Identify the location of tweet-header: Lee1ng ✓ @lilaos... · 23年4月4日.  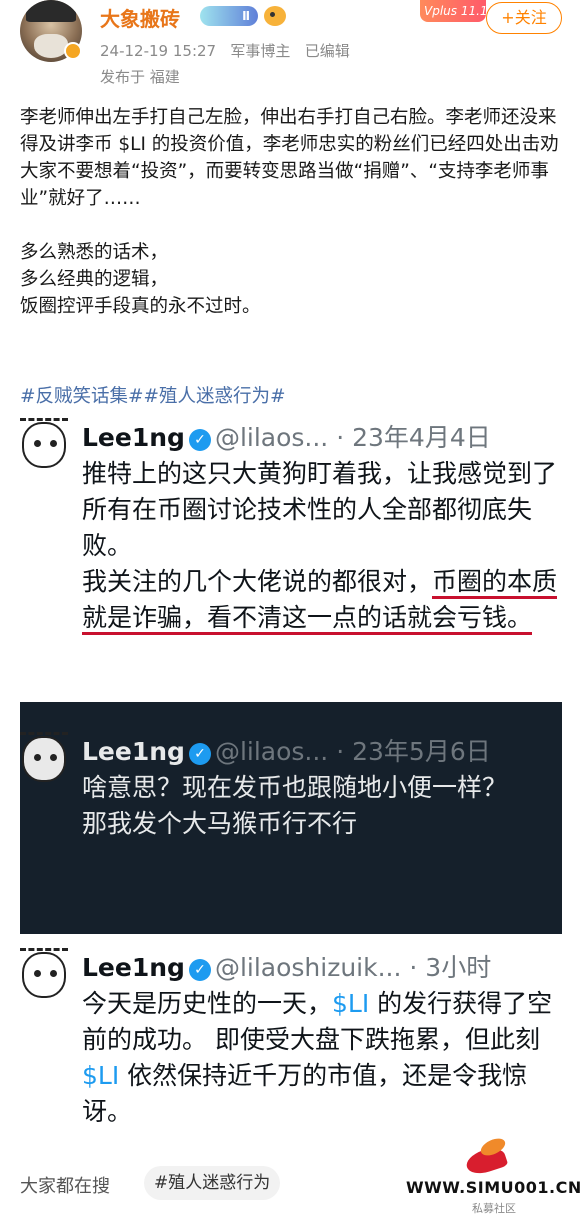
(286, 436).